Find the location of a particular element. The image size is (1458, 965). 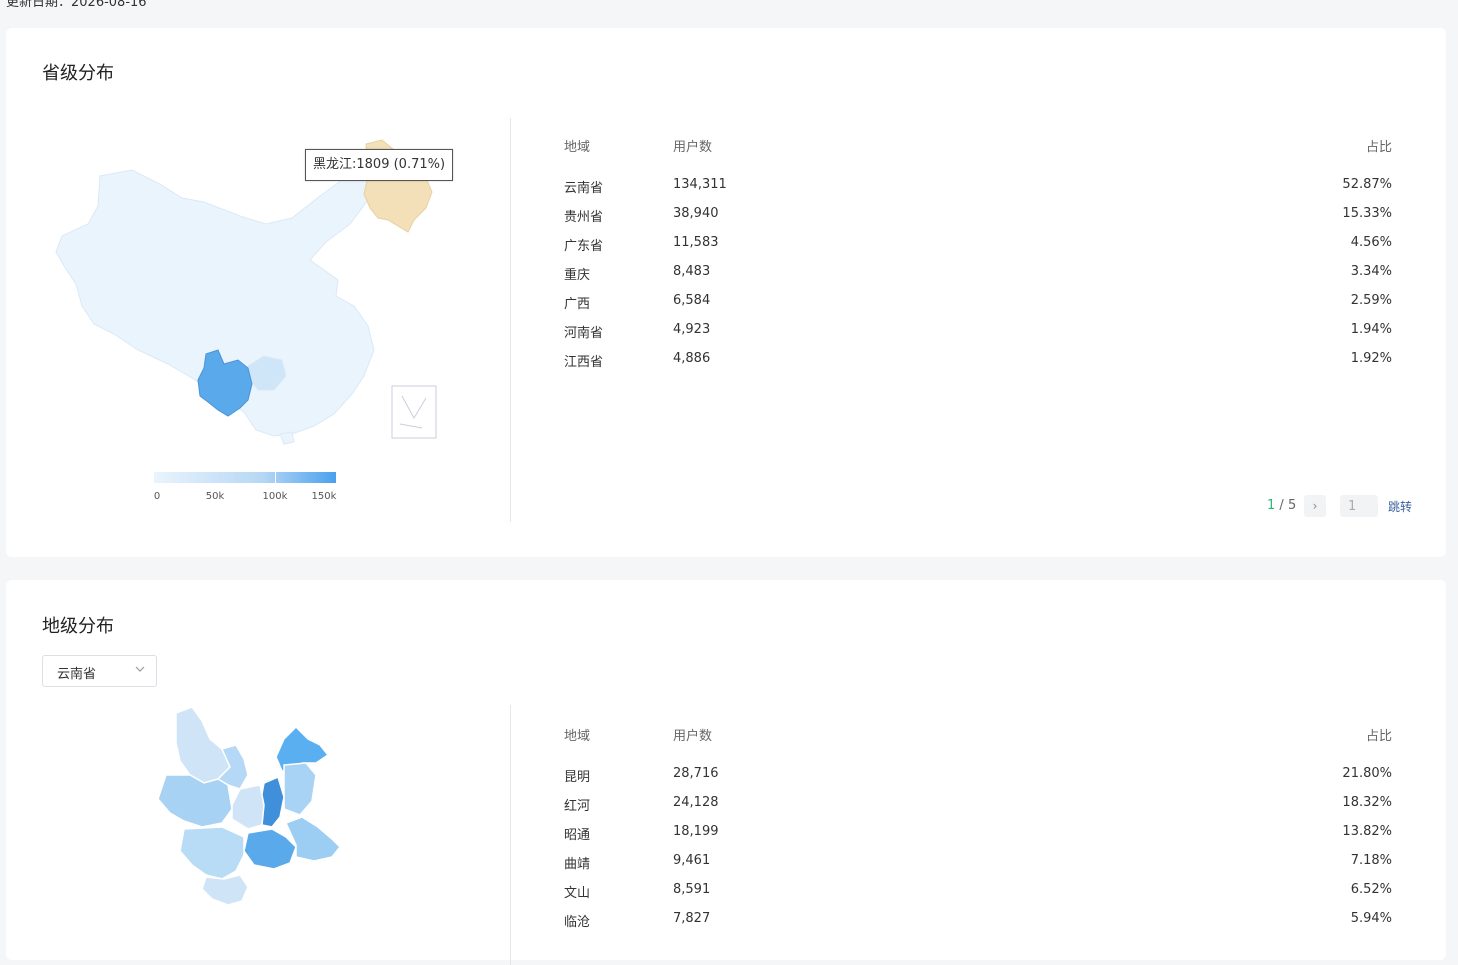

legend-labels: 0 50k 100k 150k is located at coordinates (245, 498).